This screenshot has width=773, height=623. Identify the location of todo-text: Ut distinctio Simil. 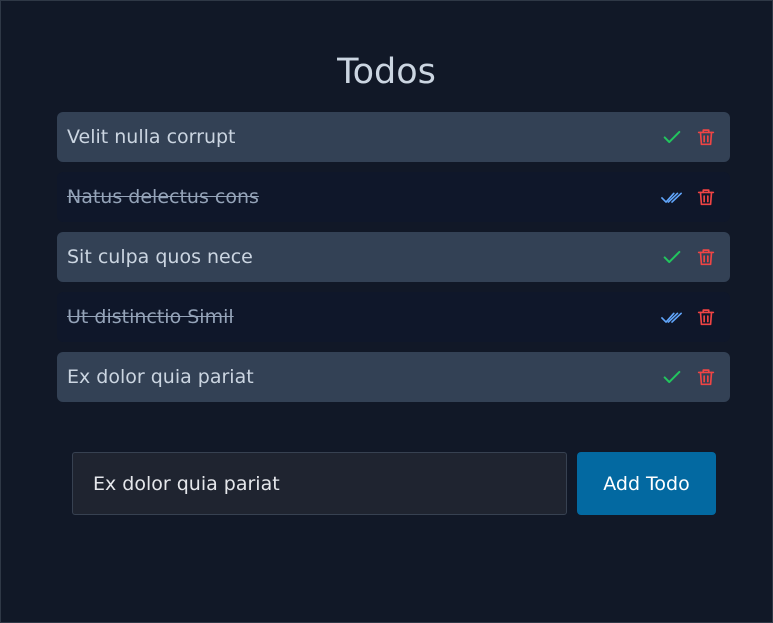
(150, 317).